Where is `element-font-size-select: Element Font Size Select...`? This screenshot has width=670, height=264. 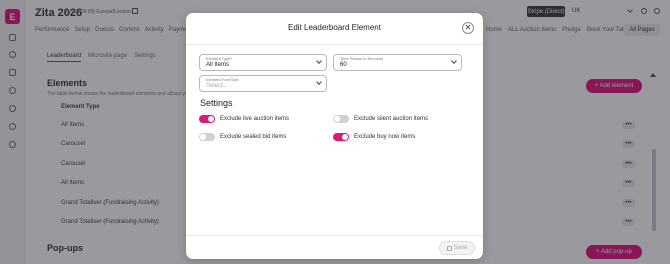
element-font-size-select: Element Font Size Select... is located at coordinates (263, 83).